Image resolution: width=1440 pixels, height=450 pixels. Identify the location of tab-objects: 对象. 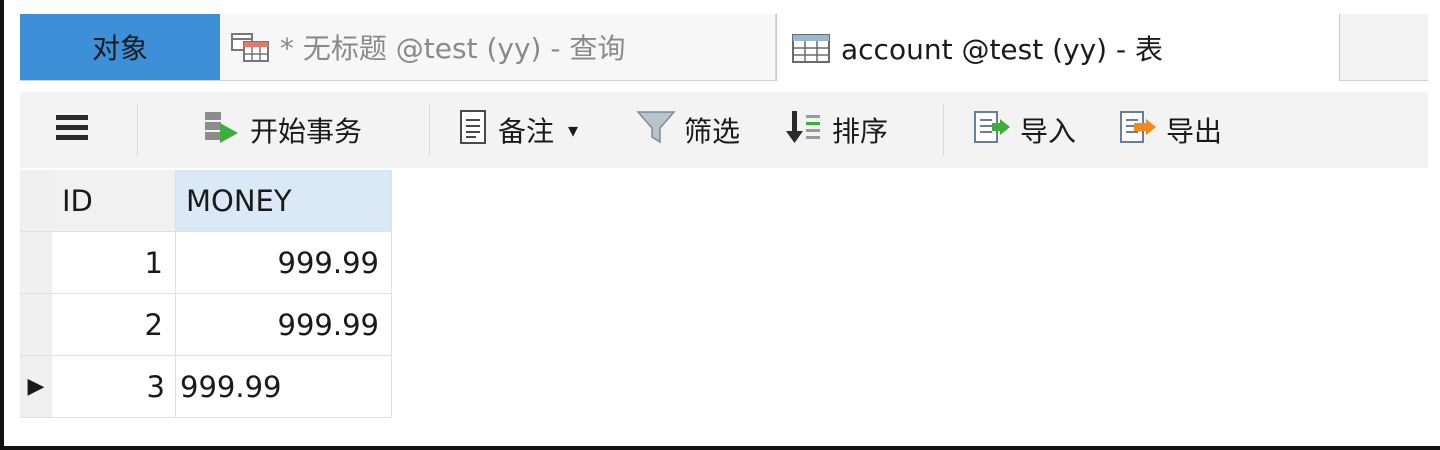
(120, 47).